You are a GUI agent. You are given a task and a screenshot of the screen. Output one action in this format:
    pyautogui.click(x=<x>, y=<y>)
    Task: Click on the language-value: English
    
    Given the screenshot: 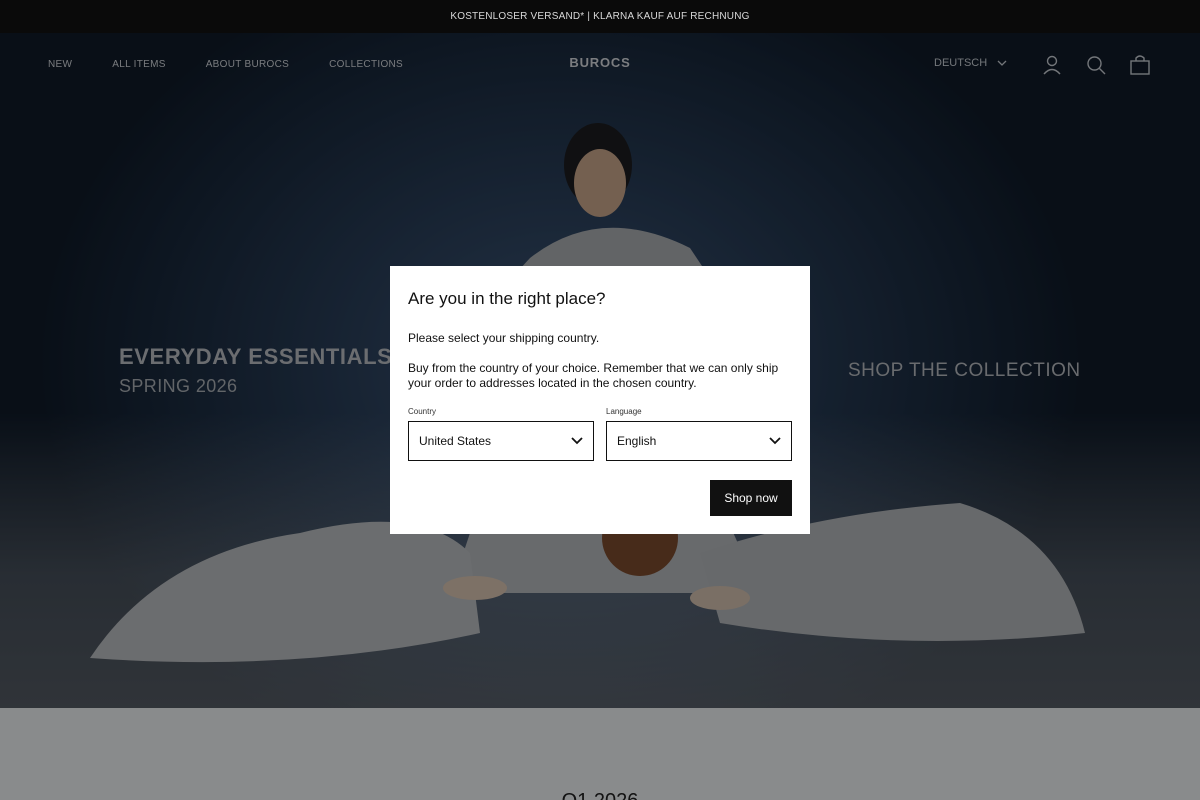 What is the action you would take?
    pyautogui.click(x=637, y=441)
    